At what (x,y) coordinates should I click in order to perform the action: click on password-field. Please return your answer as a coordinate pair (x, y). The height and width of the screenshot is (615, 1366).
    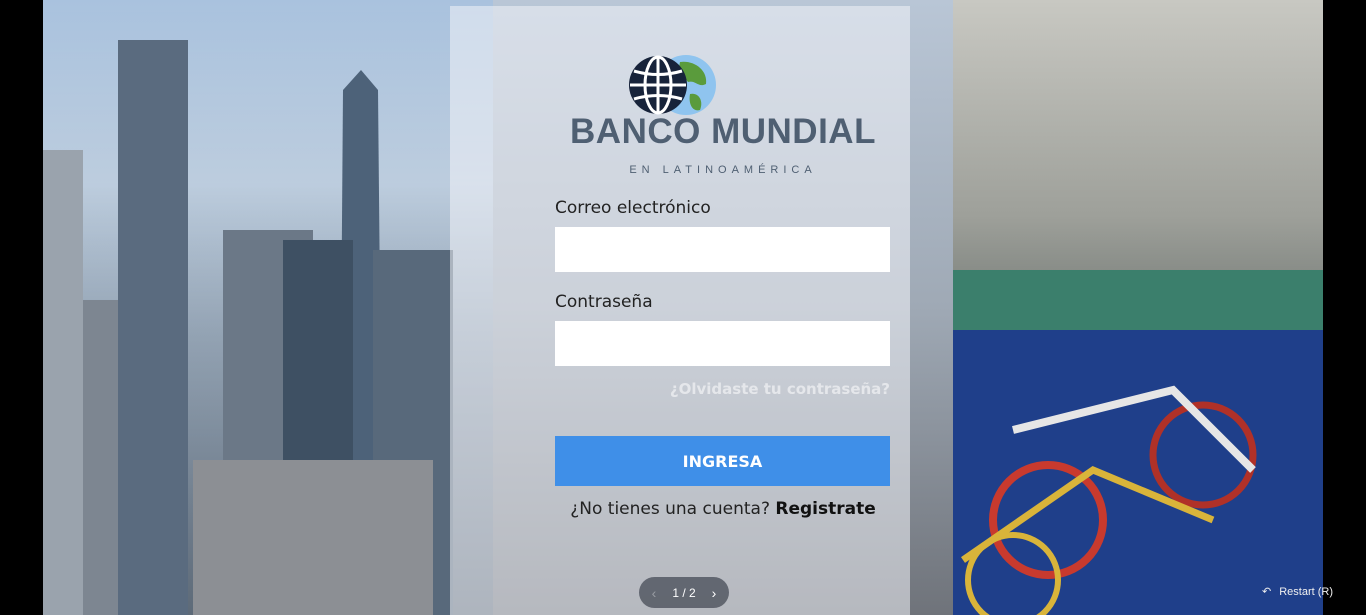
    Looking at the image, I should click on (722, 343).